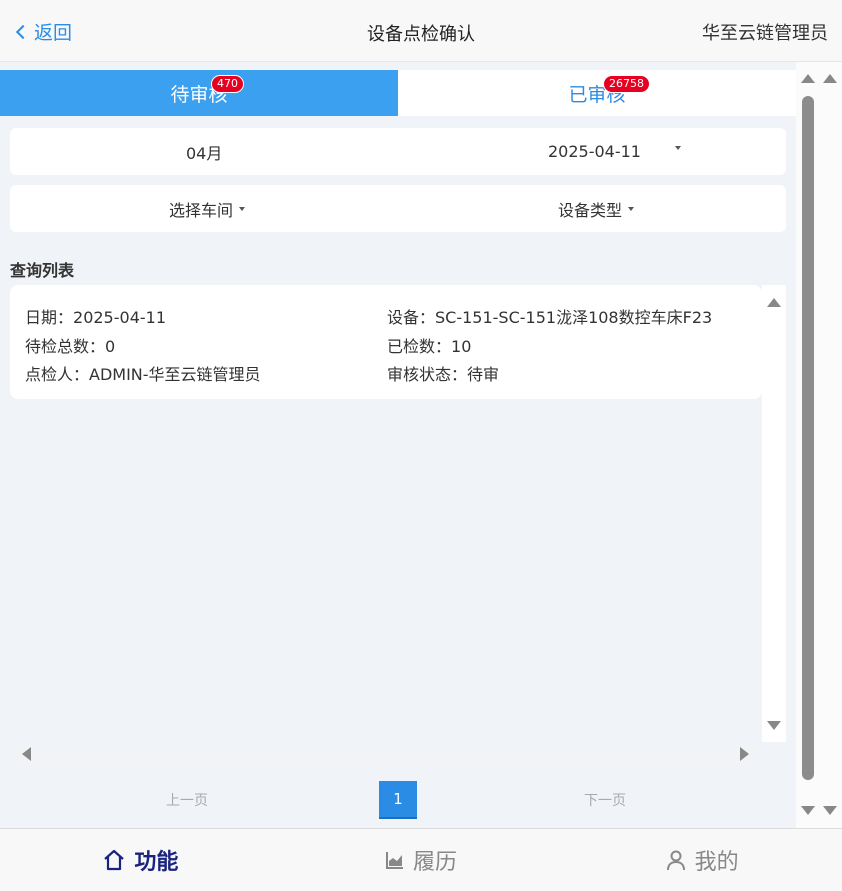 The height and width of the screenshot is (891, 842). Describe the element at coordinates (119, 317) in the screenshot. I see `record-date-value: 2025-04-11` at that location.